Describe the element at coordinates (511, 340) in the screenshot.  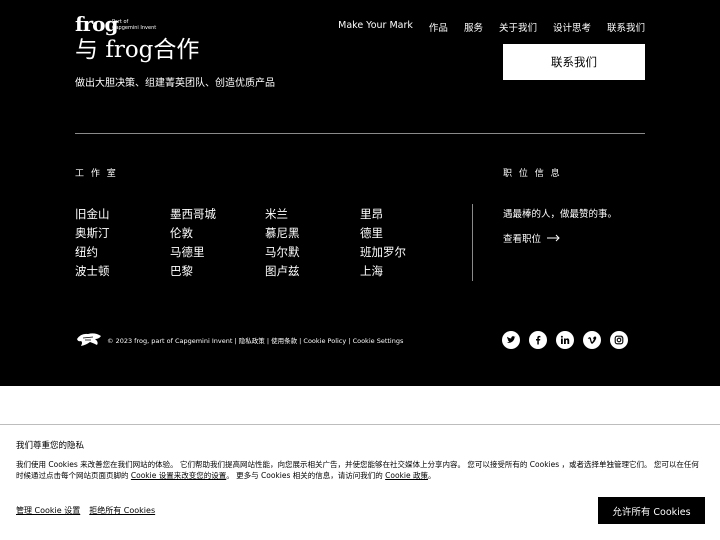
I see `twitter-icon` at that location.